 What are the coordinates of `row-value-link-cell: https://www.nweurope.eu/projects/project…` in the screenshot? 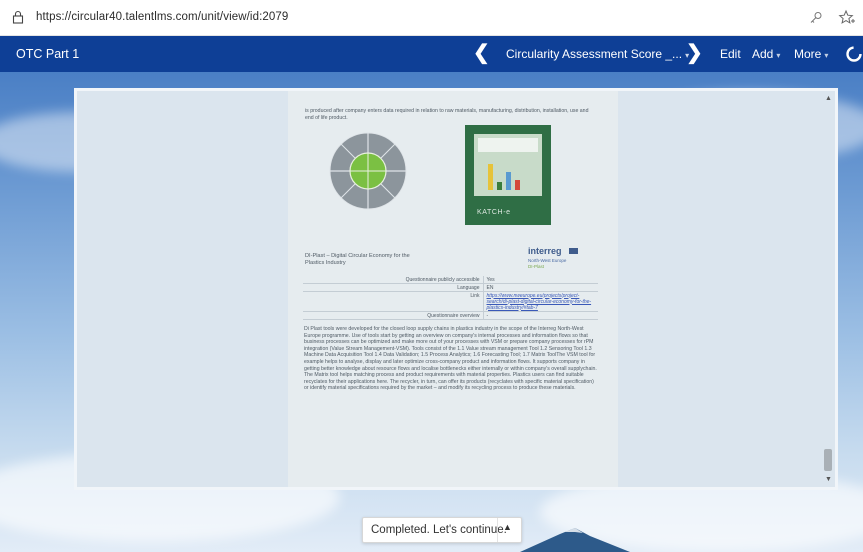 It's located at (540, 301).